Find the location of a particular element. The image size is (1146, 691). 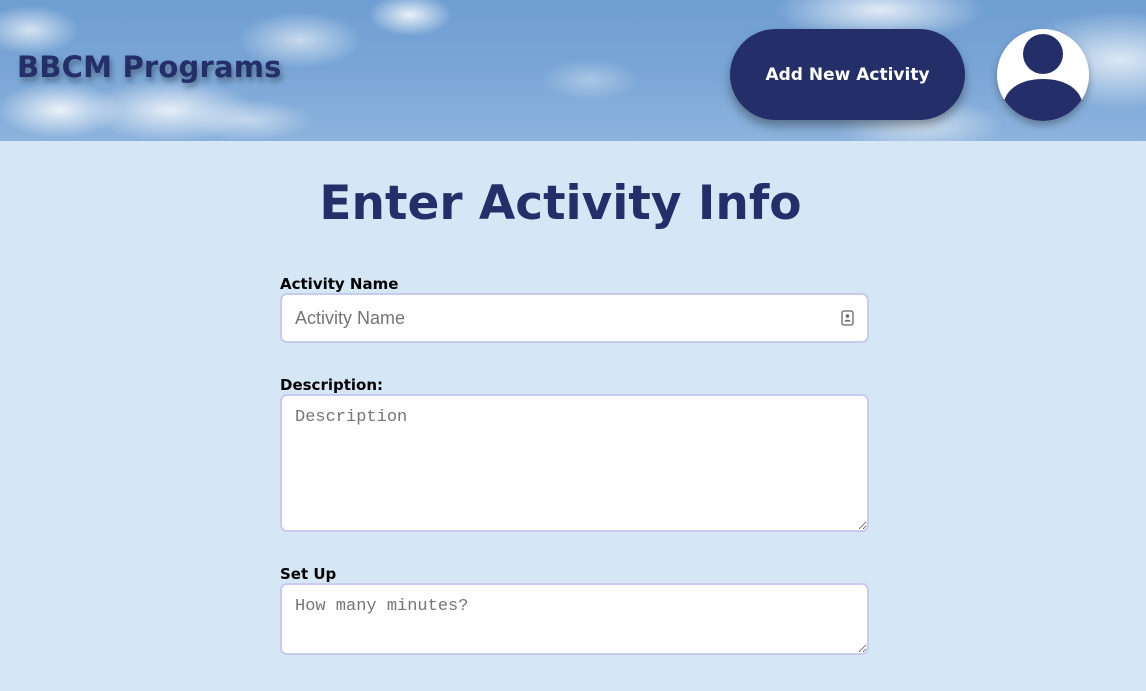

user-silhouette-icon is located at coordinates (1043, 75).